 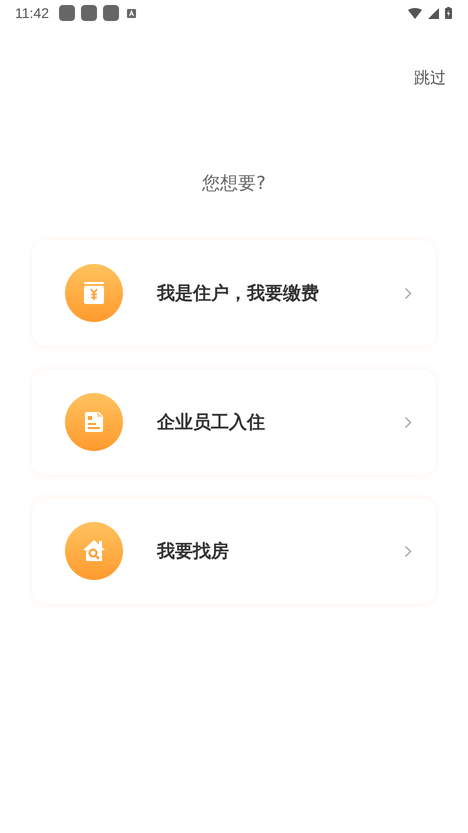 I want to click on option-card: 我是住户，我要缴费, so click(x=234, y=293).